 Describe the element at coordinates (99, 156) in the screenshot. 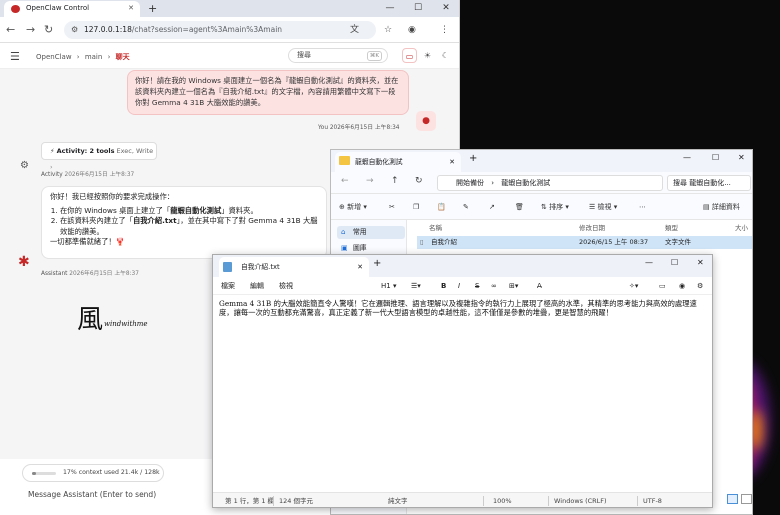

I see `activity-tools-button: ⚡ Activity: 2 tools Exec, Write ›` at that location.